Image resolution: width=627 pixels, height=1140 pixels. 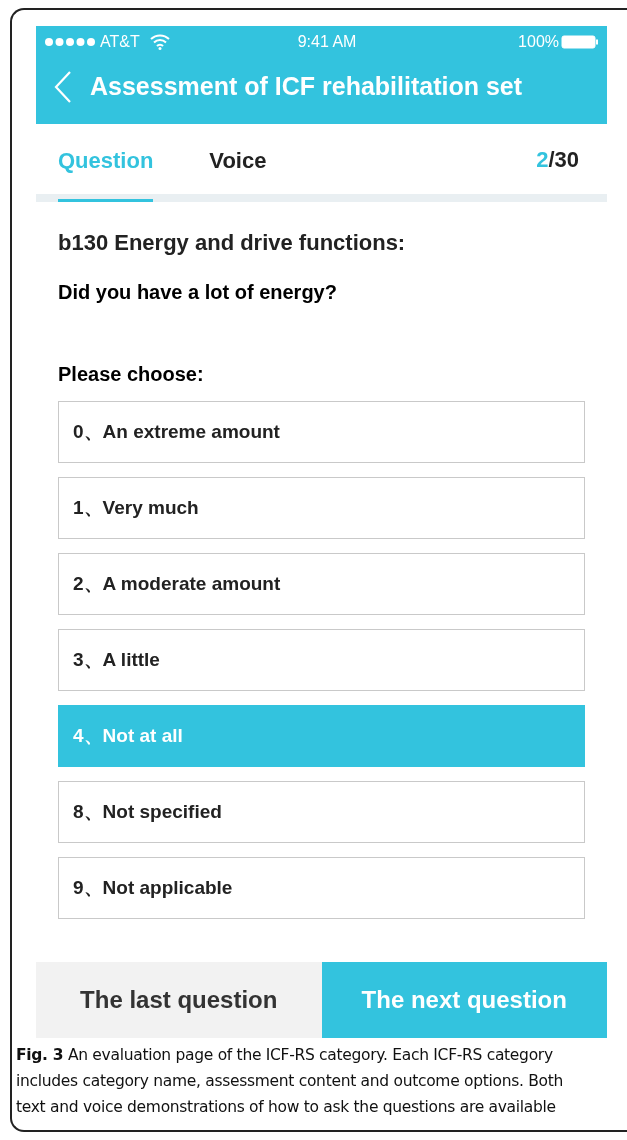 What do you see at coordinates (159, 42) in the screenshot?
I see `wifi-icon` at bounding box center [159, 42].